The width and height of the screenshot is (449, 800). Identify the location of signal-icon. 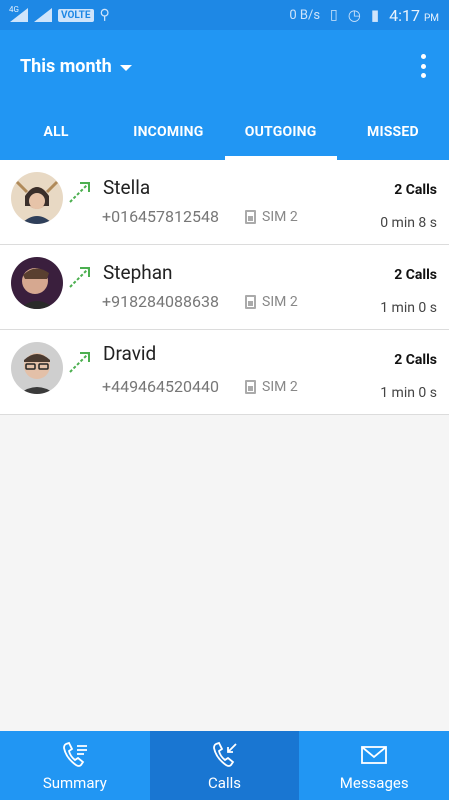
(43, 15).